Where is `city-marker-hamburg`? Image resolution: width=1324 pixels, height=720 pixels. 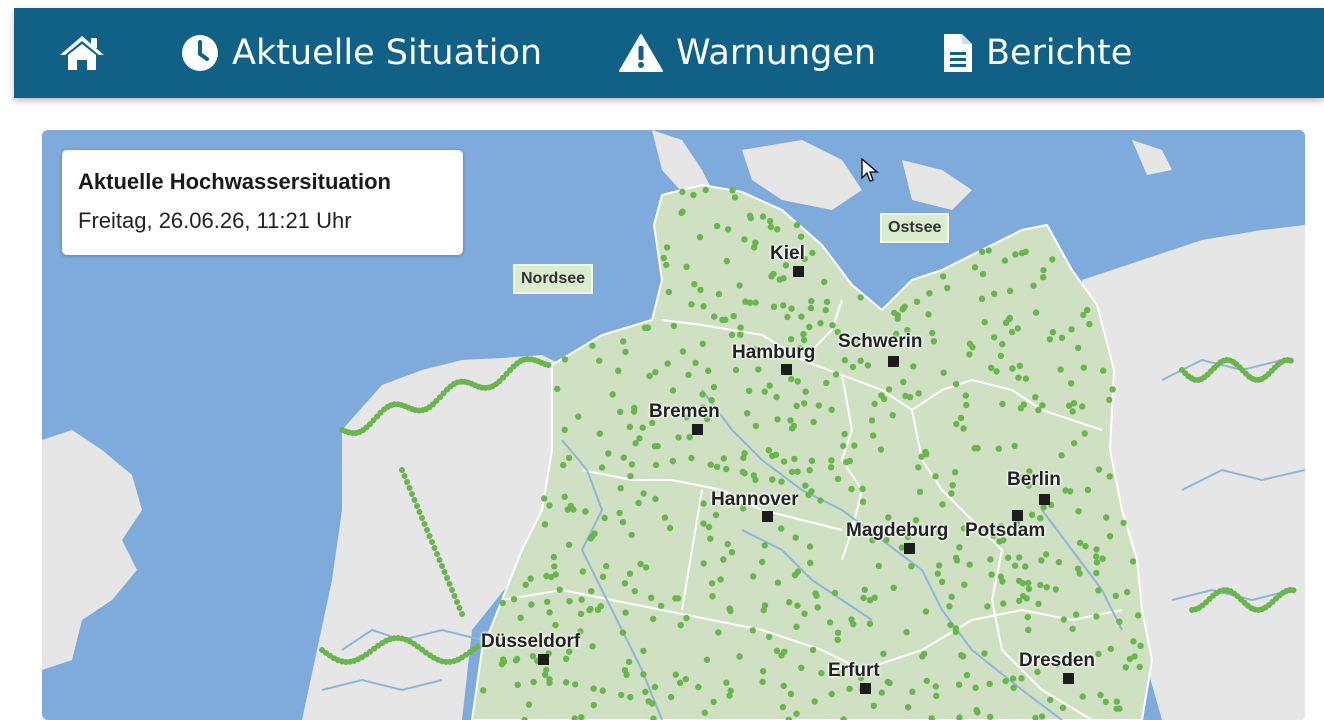
city-marker-hamburg is located at coordinates (786, 369).